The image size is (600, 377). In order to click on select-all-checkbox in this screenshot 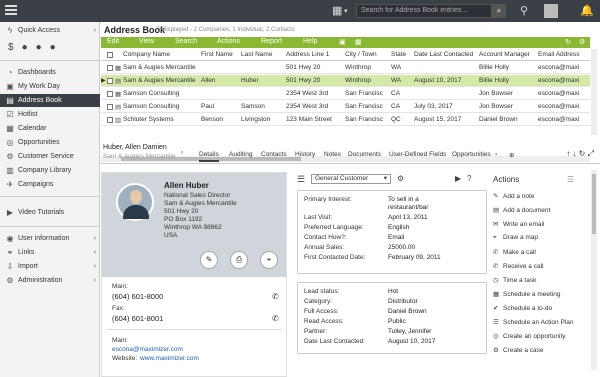, I will do `click(110, 55)`.